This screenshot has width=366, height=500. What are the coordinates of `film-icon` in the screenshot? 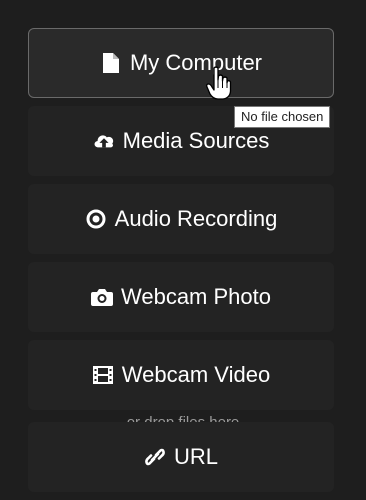 It's located at (103, 375).